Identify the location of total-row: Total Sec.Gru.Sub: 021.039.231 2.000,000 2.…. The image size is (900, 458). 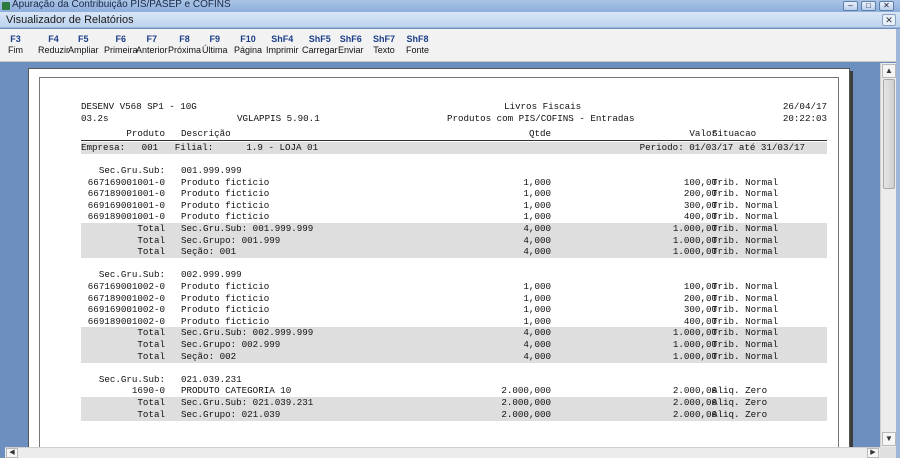
(454, 403).